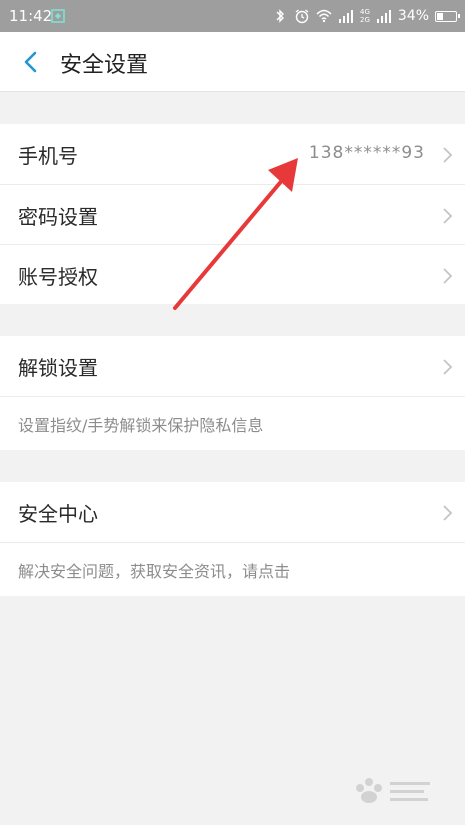  What do you see at coordinates (58, 514) in the screenshot?
I see `security-center-label: 安全中心` at bounding box center [58, 514].